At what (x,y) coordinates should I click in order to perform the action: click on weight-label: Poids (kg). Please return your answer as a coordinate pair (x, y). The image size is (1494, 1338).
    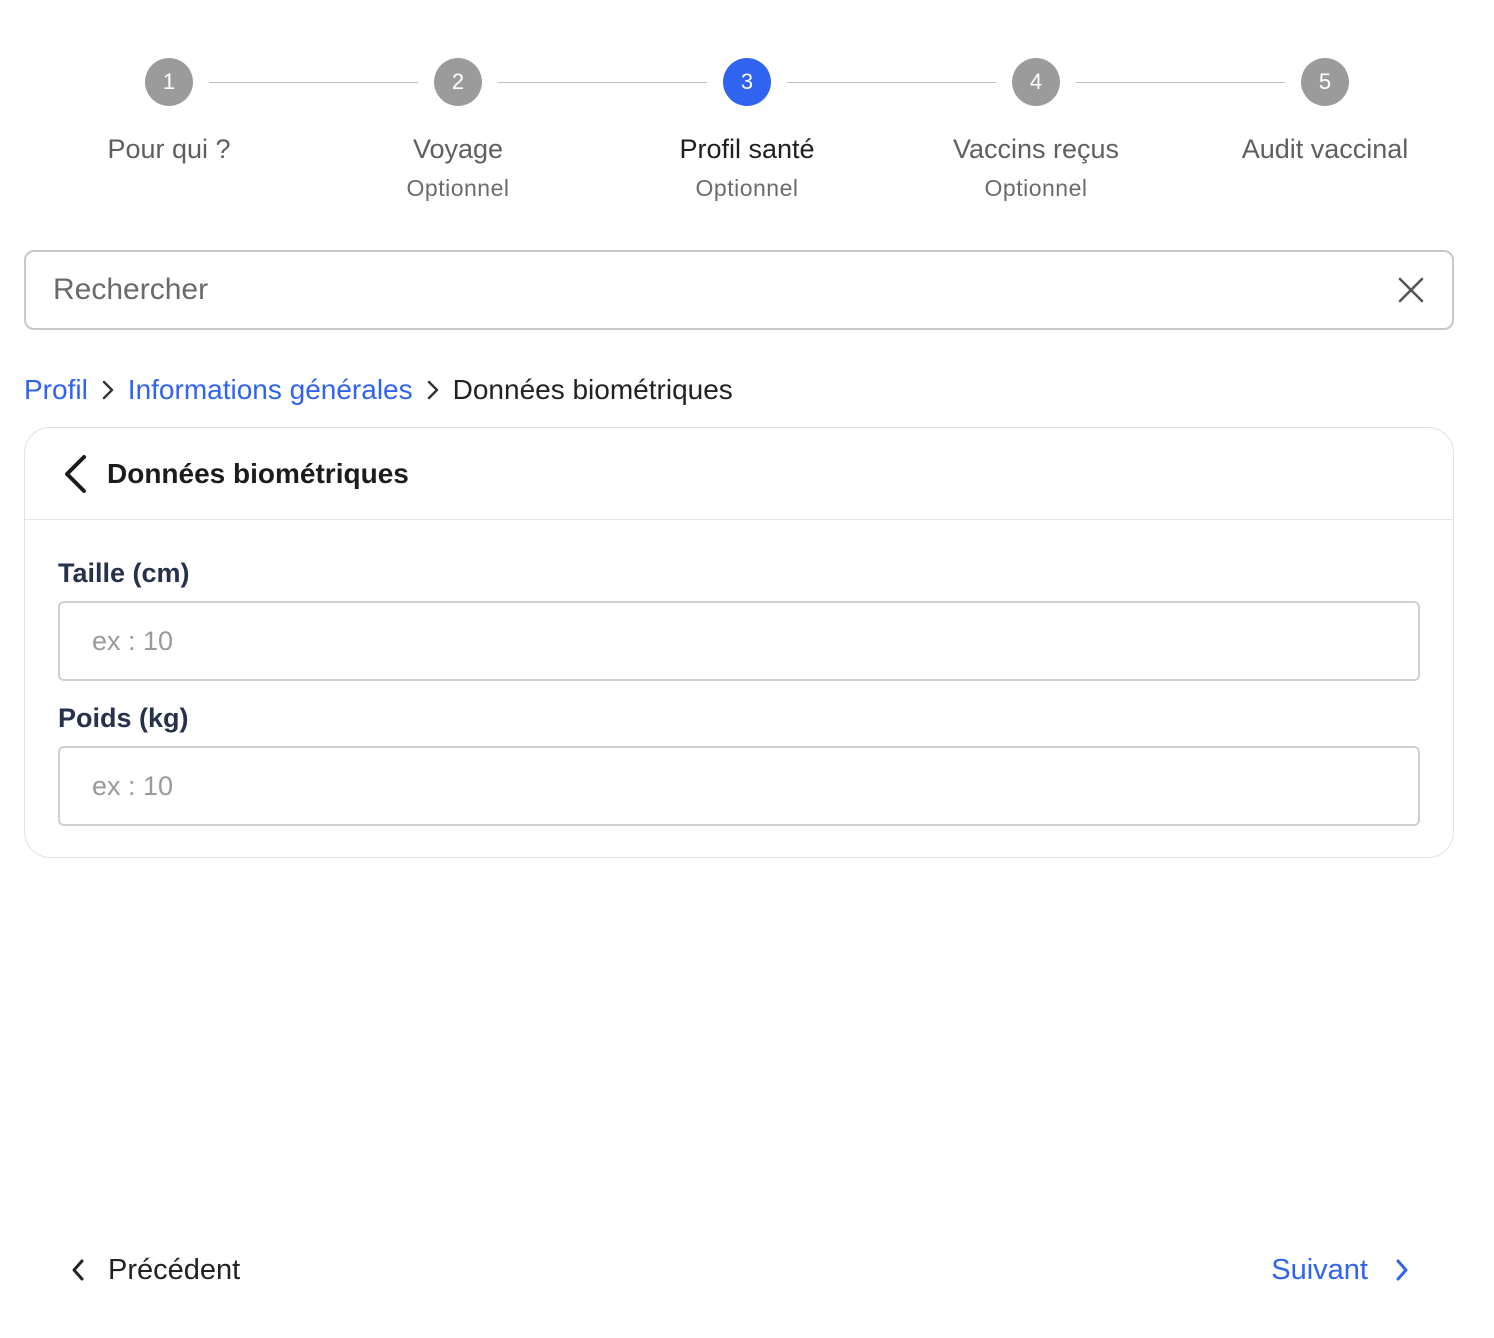
    Looking at the image, I should click on (123, 718).